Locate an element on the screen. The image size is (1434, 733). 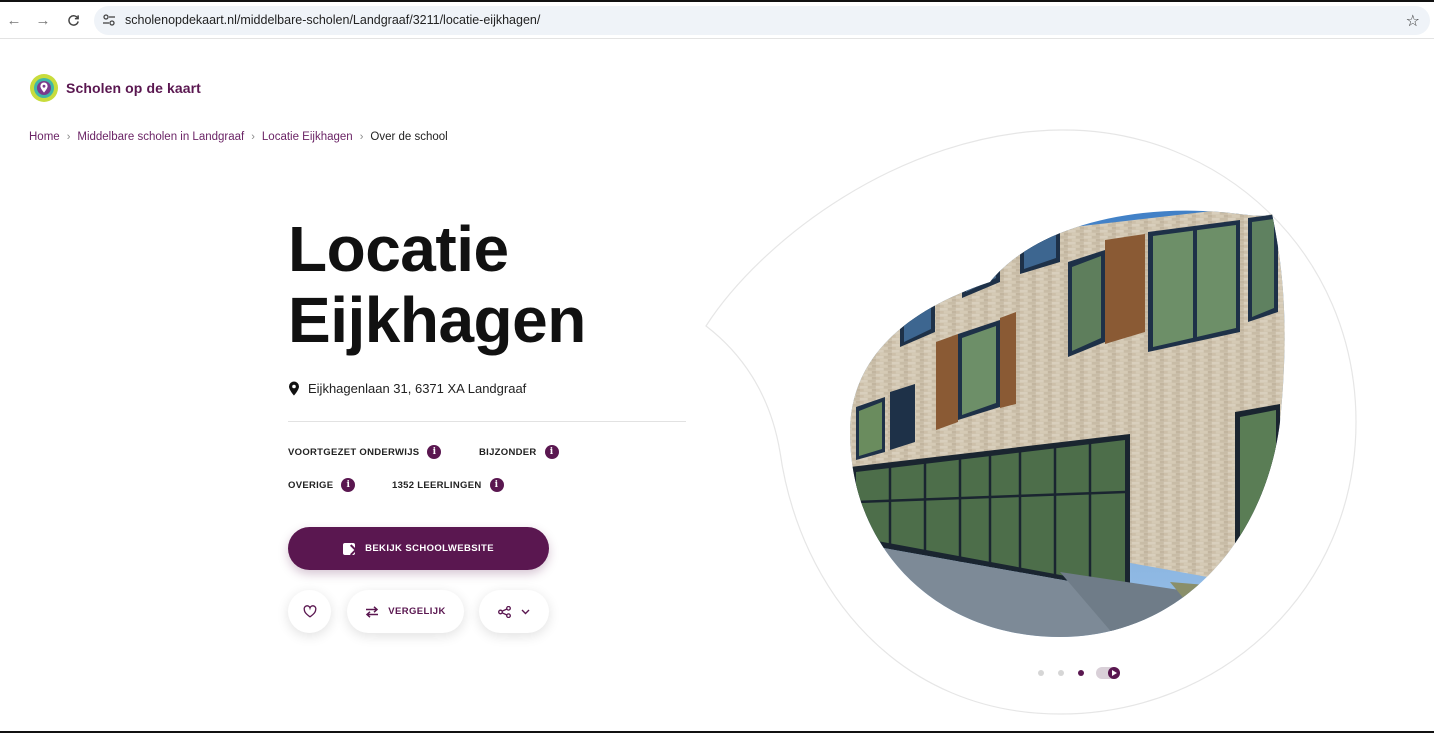
carousel-indicators is located at coordinates (1079, 673).